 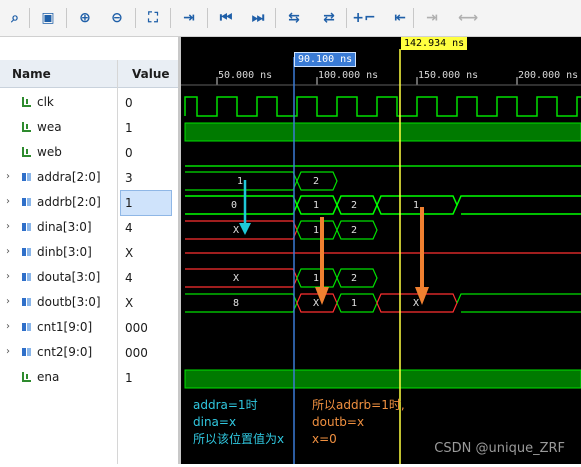 What do you see at coordinates (136, 328) in the screenshot?
I see `signal-value: 000` at bounding box center [136, 328].